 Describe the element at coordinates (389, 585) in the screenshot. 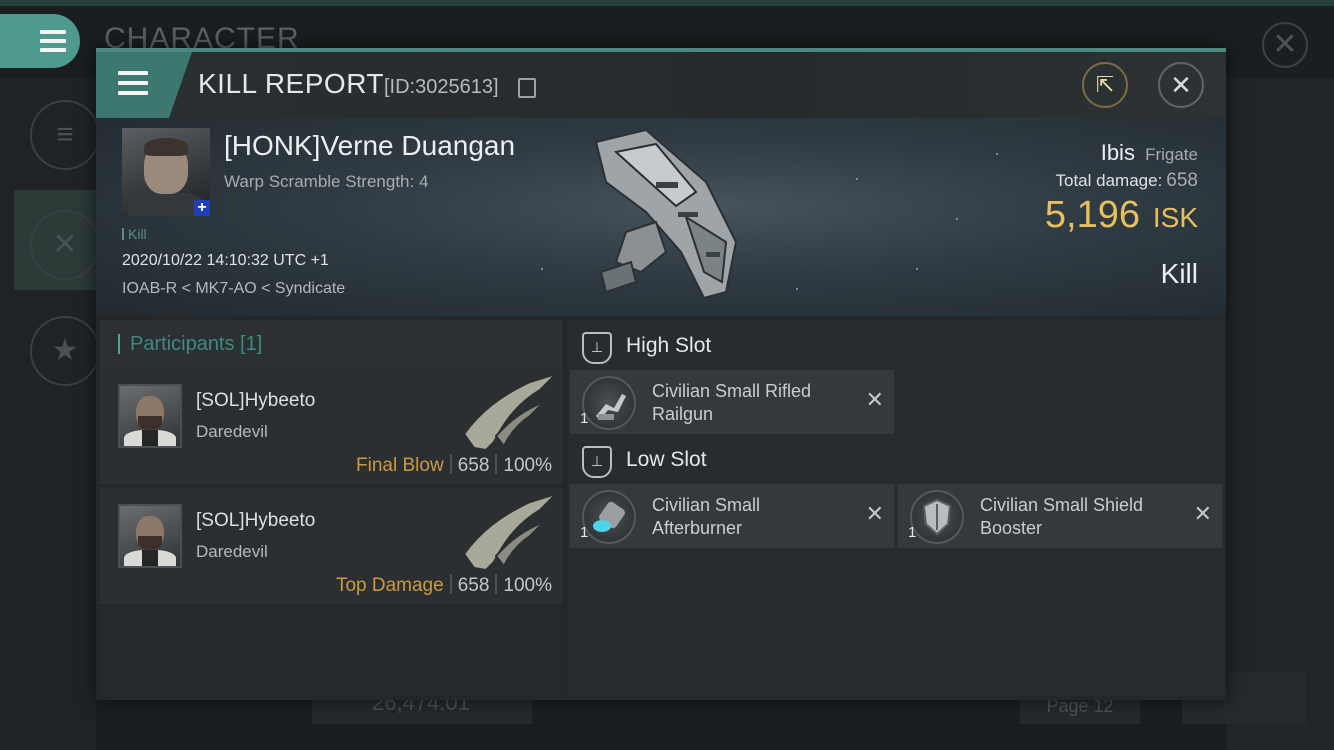

I see `participant-role: Top Damage` at that location.